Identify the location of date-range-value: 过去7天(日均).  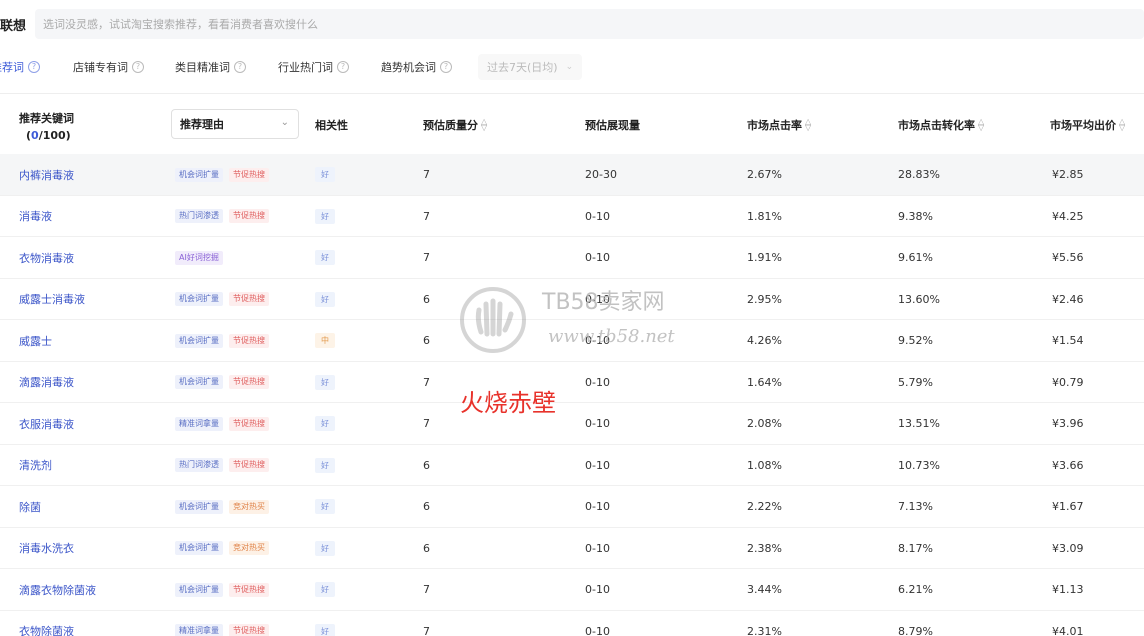
(522, 67).